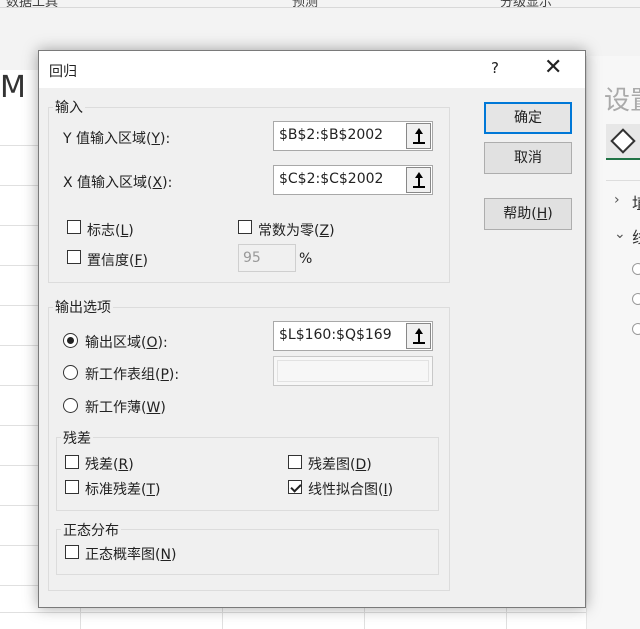 This screenshot has height=629, width=640. What do you see at coordinates (335, 335) in the screenshot?
I see `output-range-value: $L$160:$Q$169` at bounding box center [335, 335].